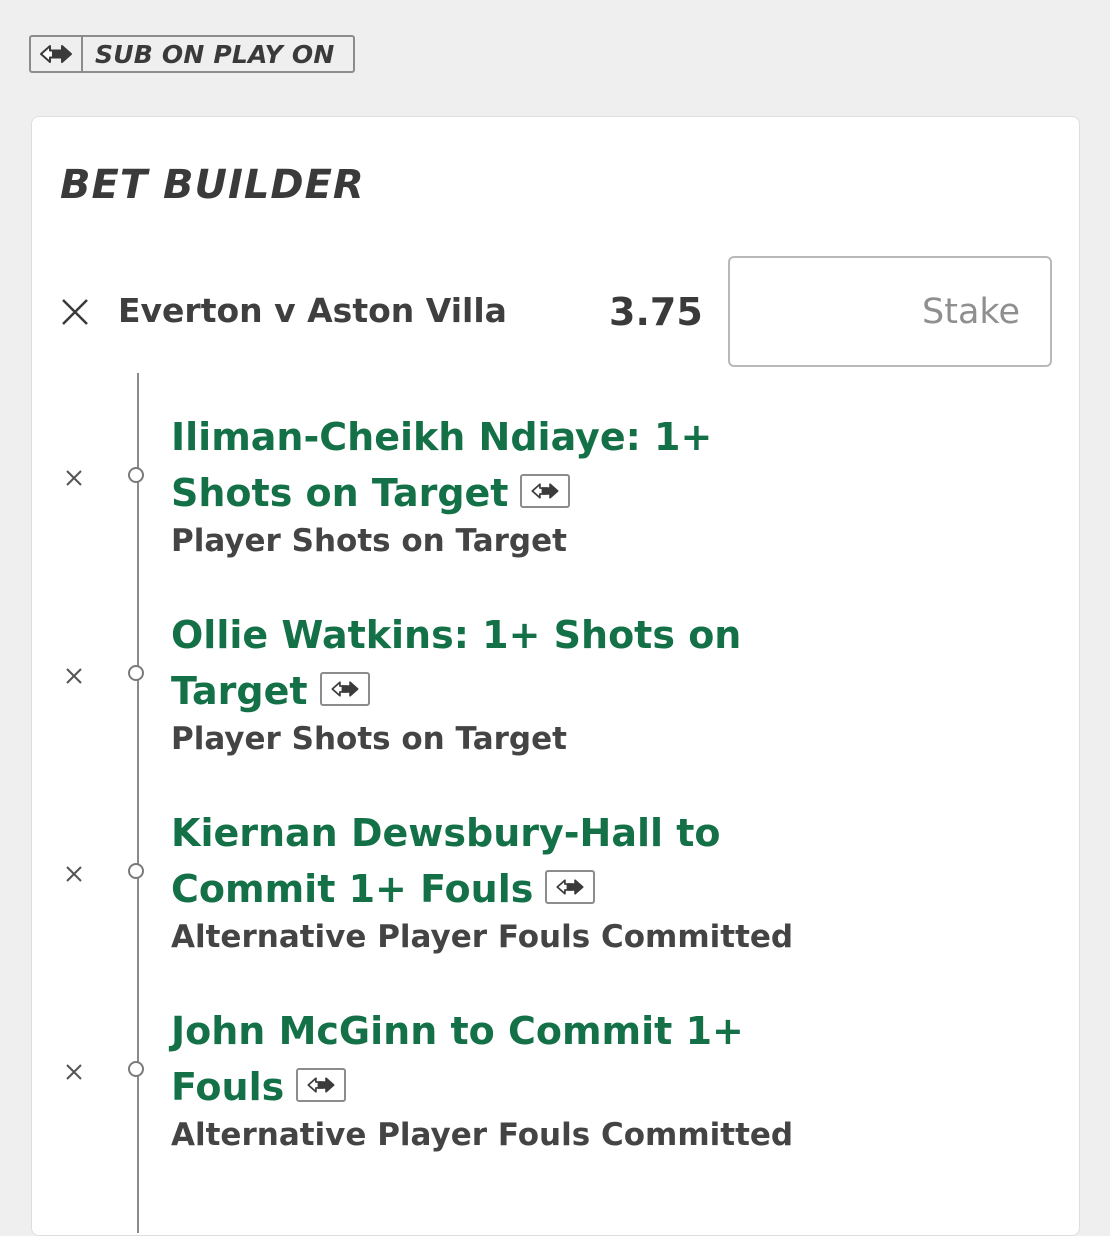  What do you see at coordinates (446, 861) in the screenshot?
I see `leg-selection-text: Kiernan Dewsbury-Hall to Commit 1+ Fouls` at bounding box center [446, 861].